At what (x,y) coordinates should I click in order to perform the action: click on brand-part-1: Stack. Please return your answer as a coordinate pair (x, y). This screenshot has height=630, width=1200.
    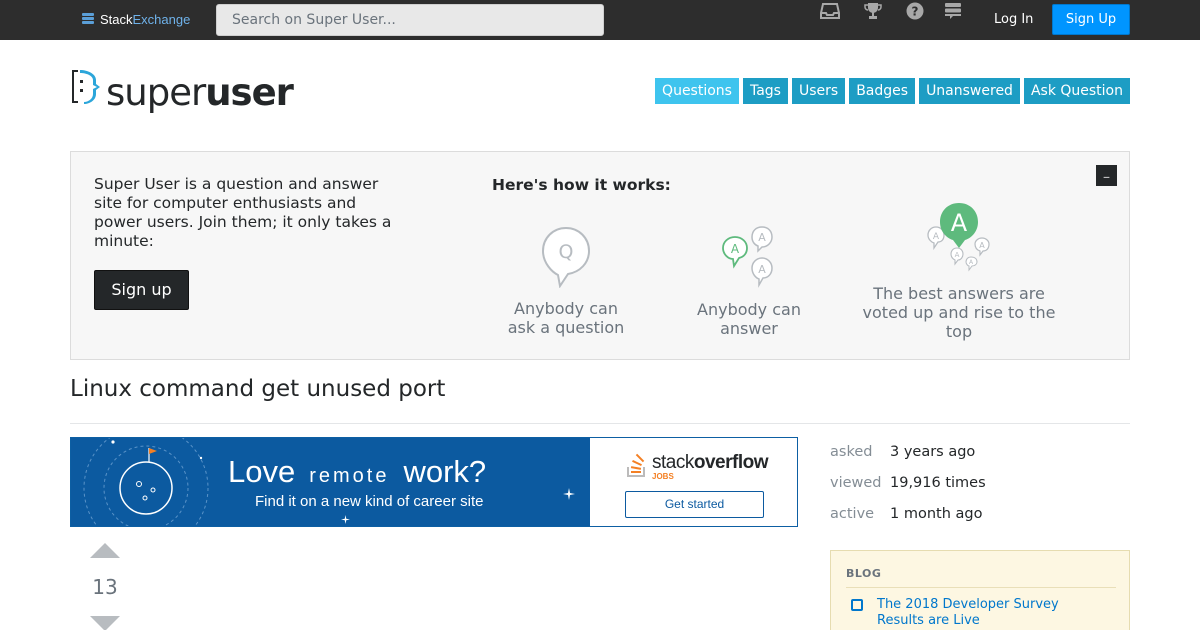
    Looking at the image, I should click on (116, 19).